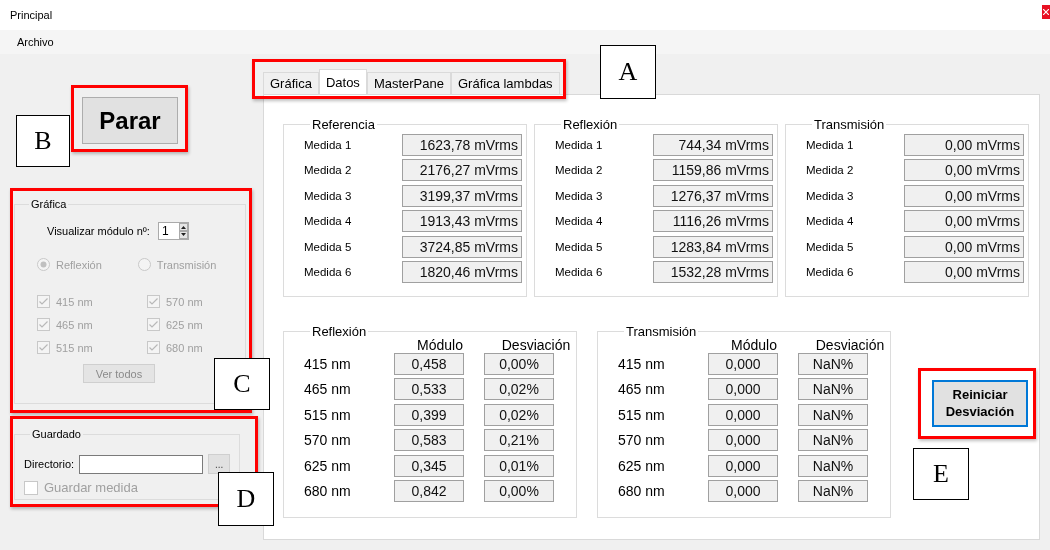 The image size is (1050, 550). What do you see at coordinates (184, 301) in the screenshot?
I see `checkbox-label: 570 nm` at bounding box center [184, 301].